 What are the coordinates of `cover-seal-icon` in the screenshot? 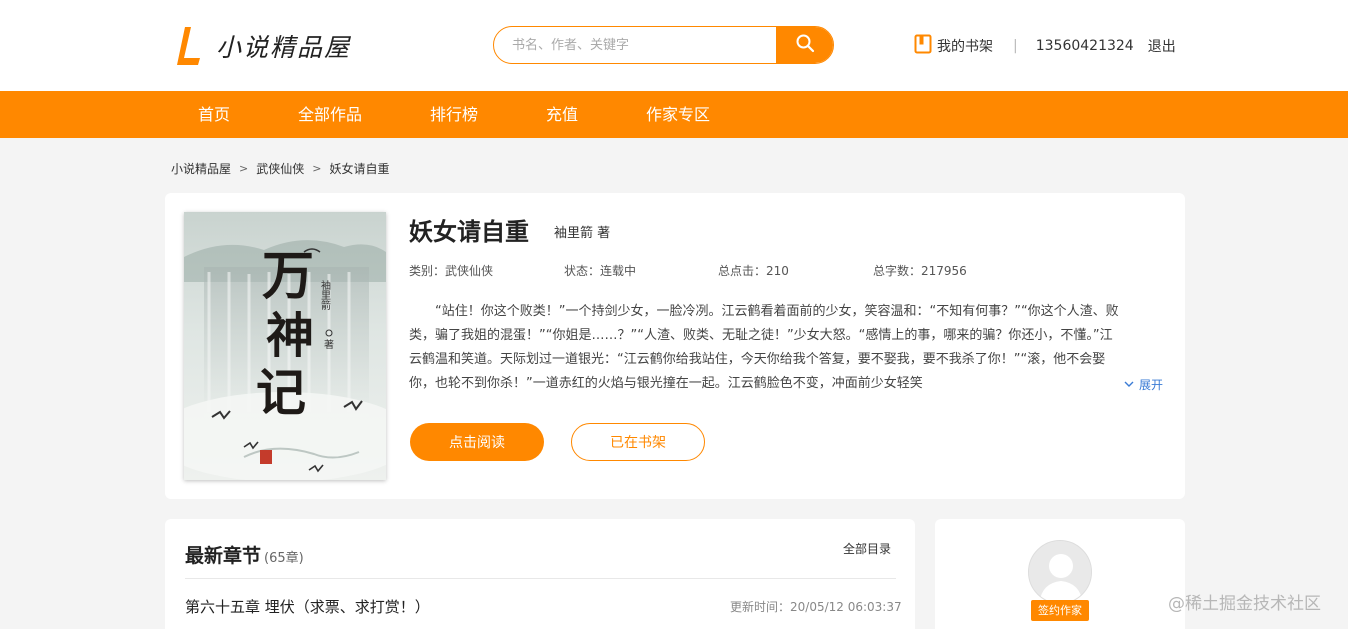 It's located at (266, 457).